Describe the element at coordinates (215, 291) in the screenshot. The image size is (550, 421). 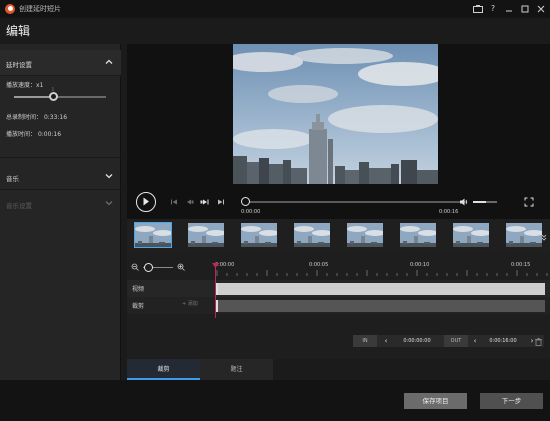
I see `playhead` at that location.